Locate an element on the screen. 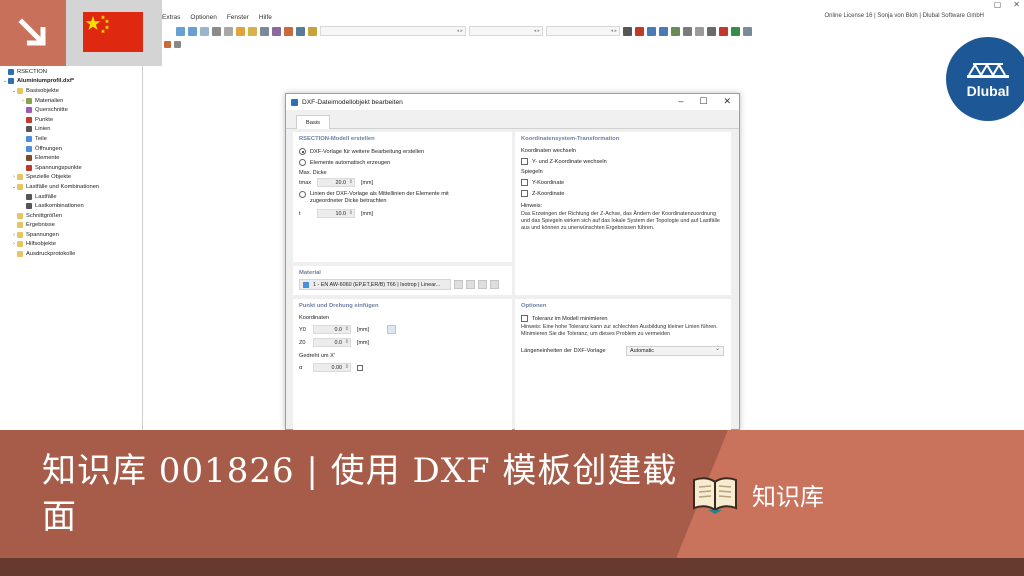 This screenshot has width=1024, height=576. print-icon is located at coordinates (216, 31).